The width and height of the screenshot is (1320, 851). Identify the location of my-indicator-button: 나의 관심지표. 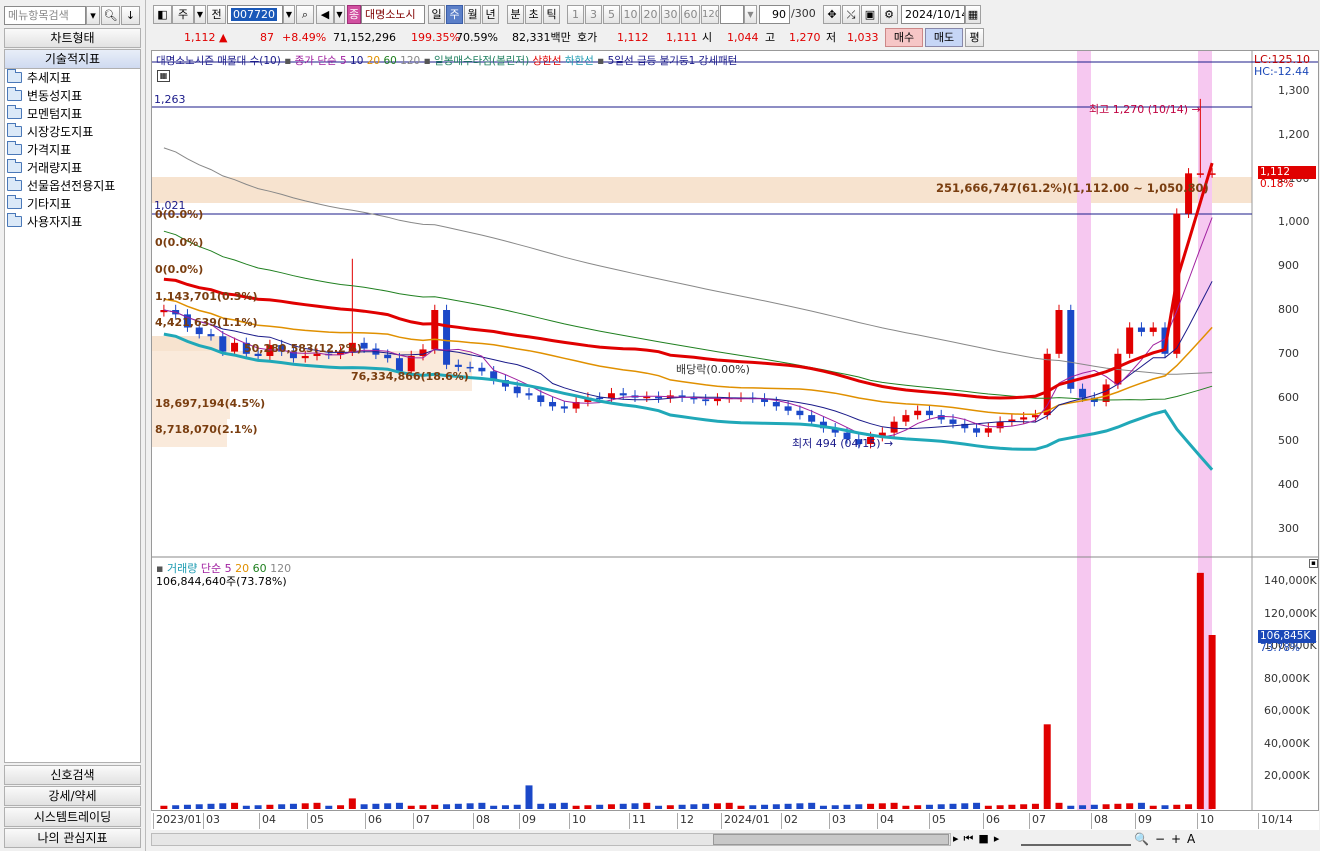
(72, 838).